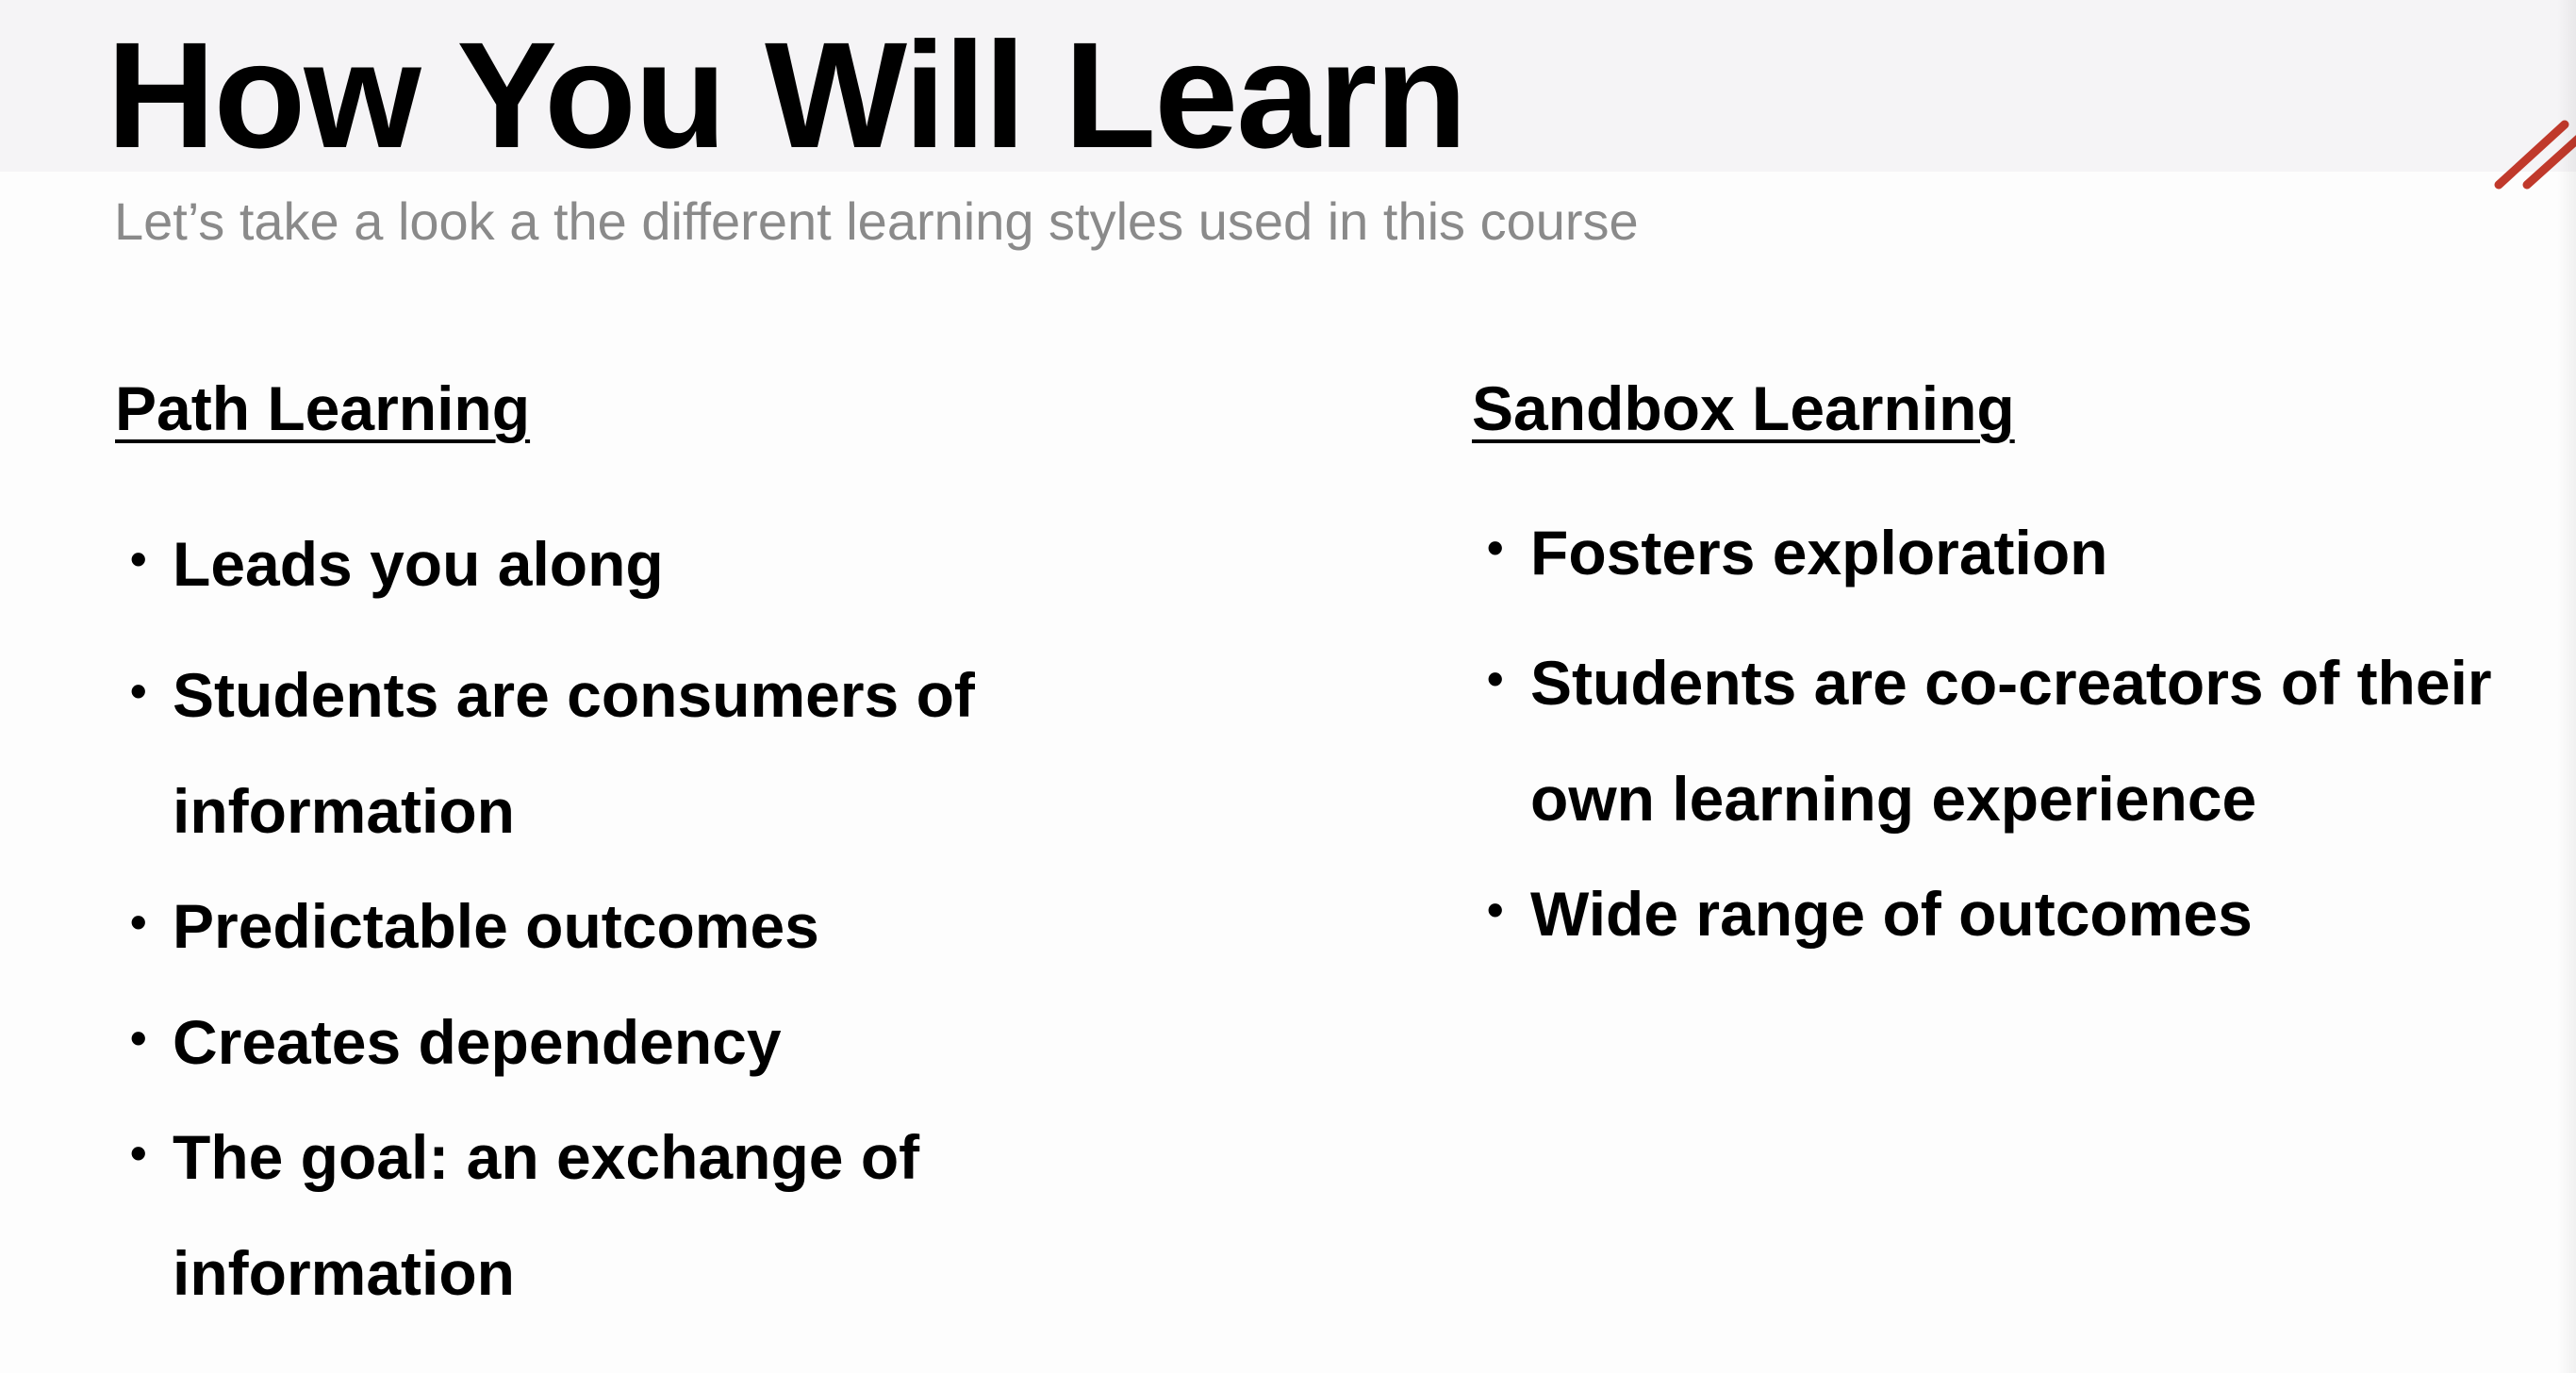  Describe the element at coordinates (2011, 683) in the screenshot. I see `sandbox-bullet-2-line-1: Students are co-creators of their` at that location.